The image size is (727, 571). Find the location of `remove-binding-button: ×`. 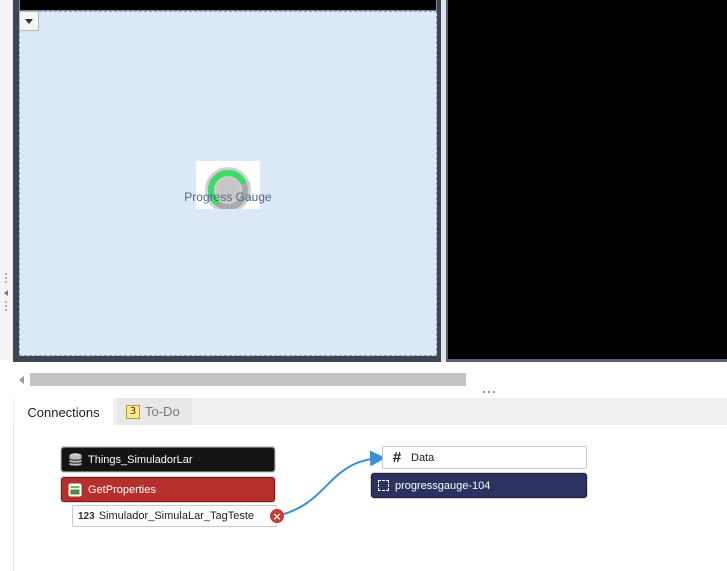

remove-binding-button: × is located at coordinates (277, 516).